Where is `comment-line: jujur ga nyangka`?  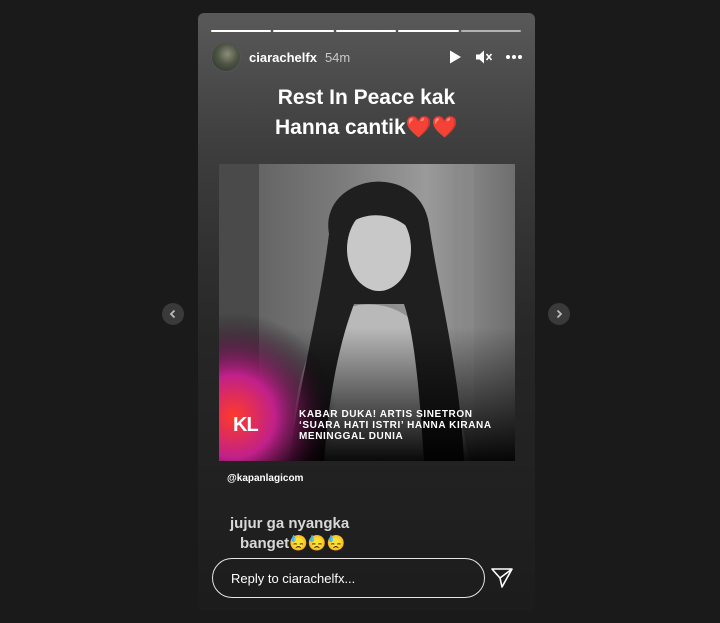 comment-line: jujur ga nyangka is located at coordinates (290, 523).